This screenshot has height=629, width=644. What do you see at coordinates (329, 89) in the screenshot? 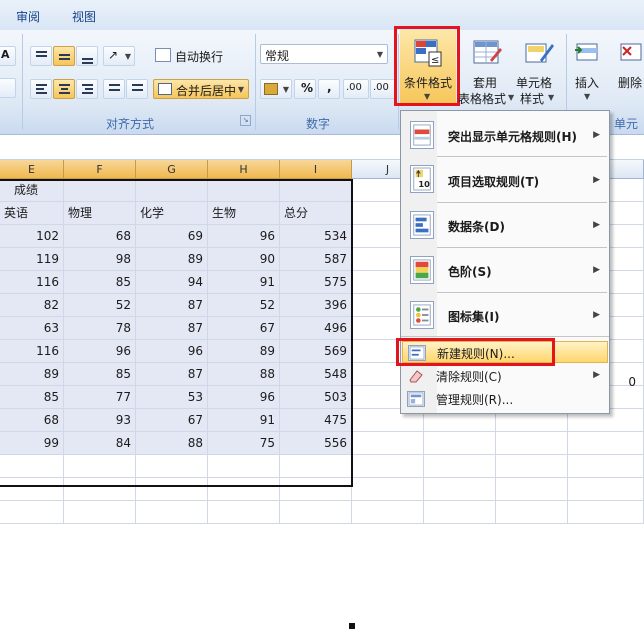
I see `comma-button: ,` at bounding box center [329, 89].